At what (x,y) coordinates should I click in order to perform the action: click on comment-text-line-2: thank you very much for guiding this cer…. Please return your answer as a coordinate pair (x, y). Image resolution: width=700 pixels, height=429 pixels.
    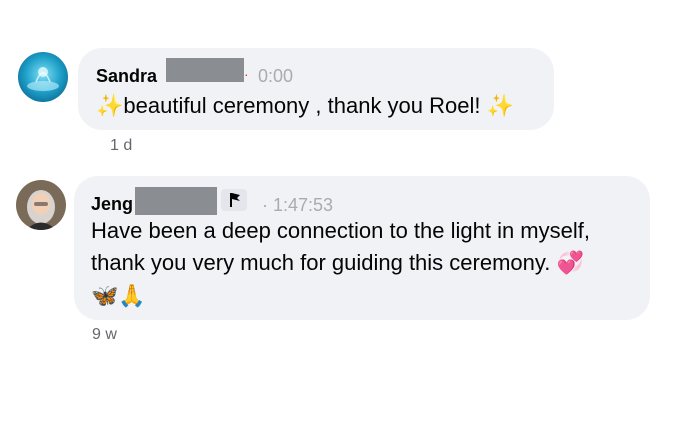
    Looking at the image, I should click on (337, 263).